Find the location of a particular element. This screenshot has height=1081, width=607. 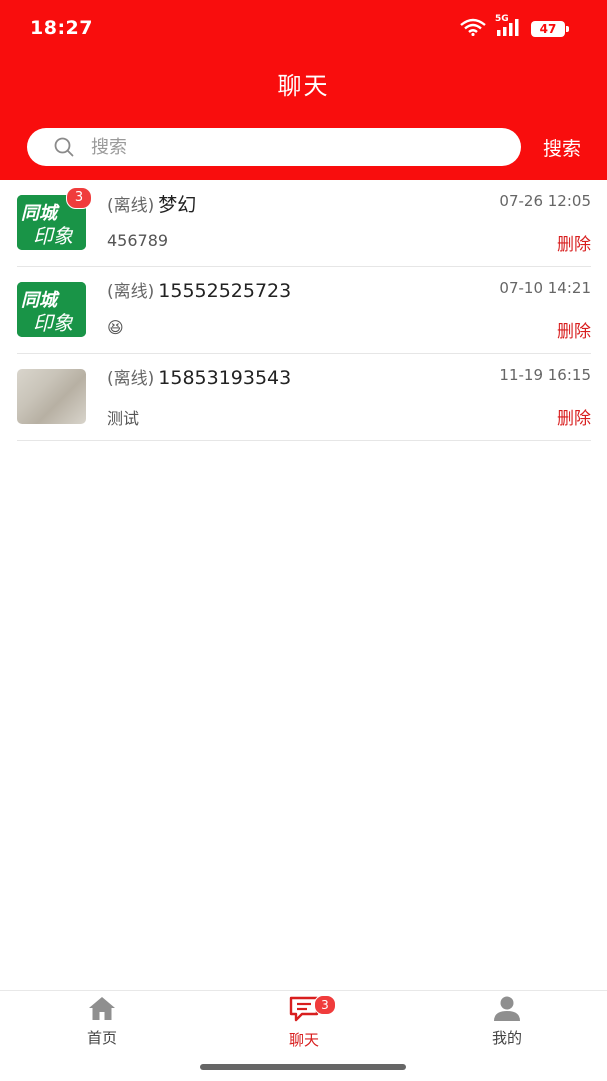

contact-name: 梦幻 is located at coordinates (177, 205).